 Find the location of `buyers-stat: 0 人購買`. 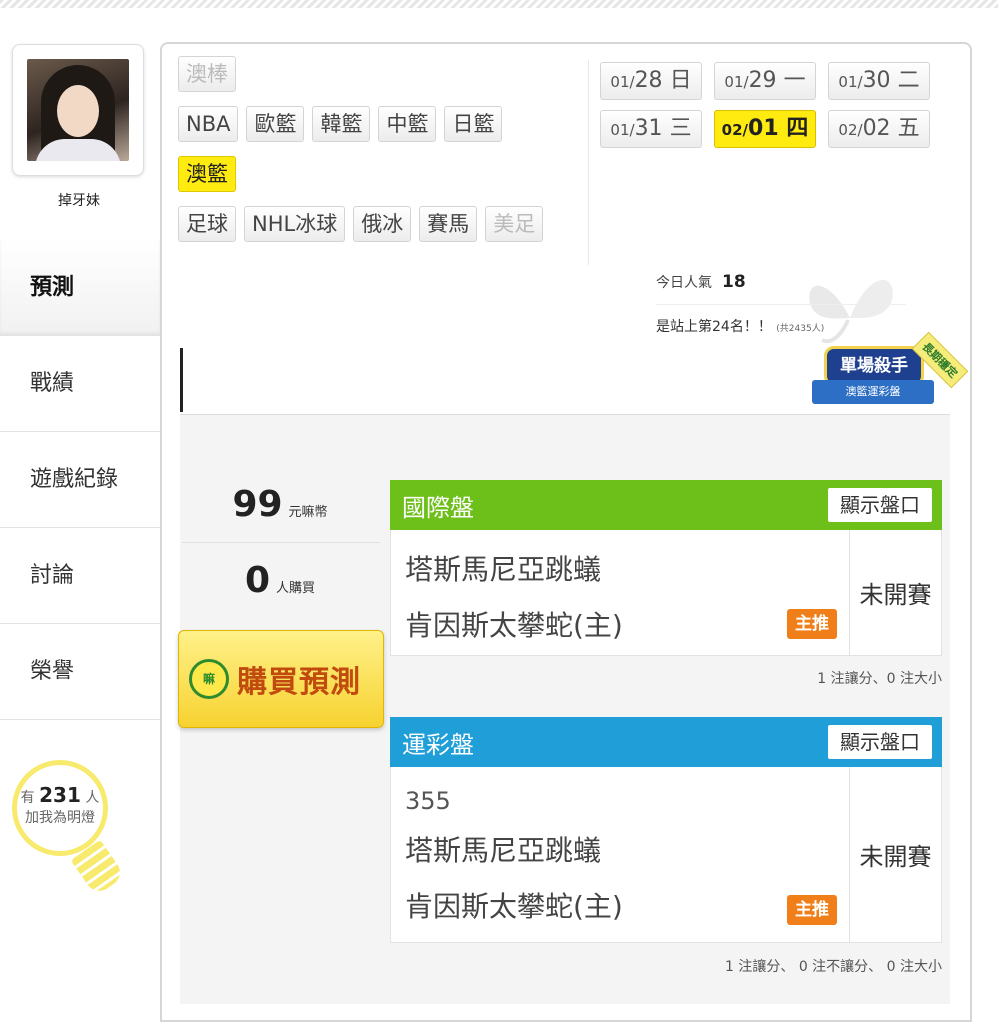

buyers-stat: 0 人購買 is located at coordinates (280, 580).